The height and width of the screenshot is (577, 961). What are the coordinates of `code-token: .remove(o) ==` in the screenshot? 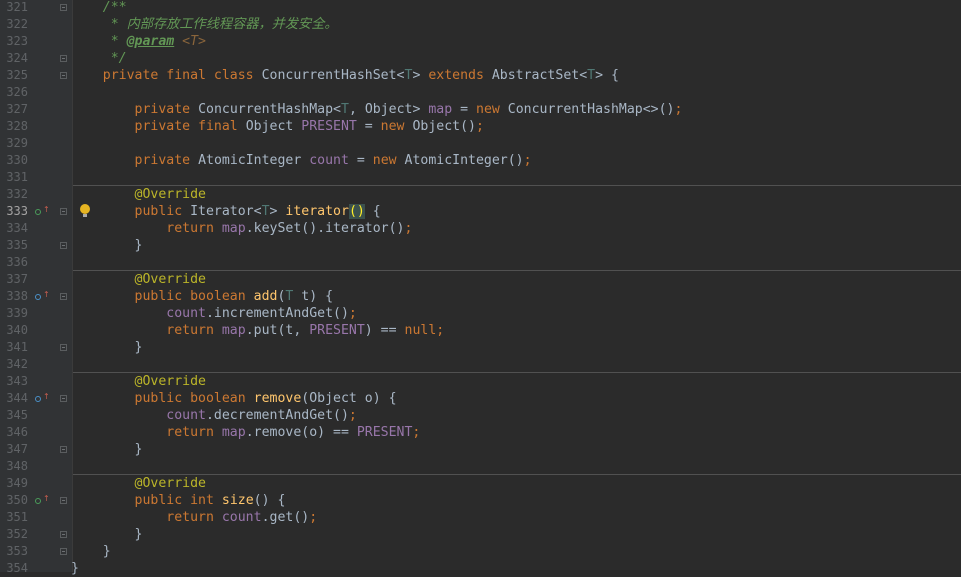 It's located at (301, 432).